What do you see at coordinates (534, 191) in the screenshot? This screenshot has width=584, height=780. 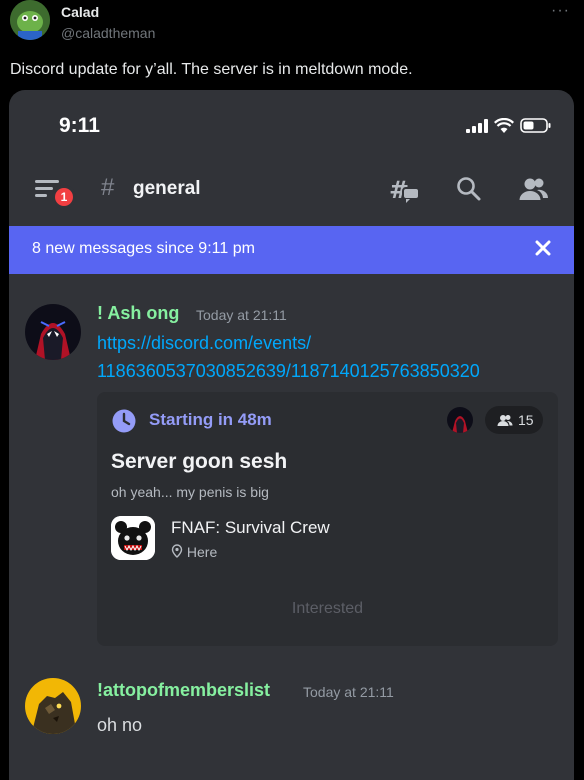 I see `members-icon` at bounding box center [534, 191].